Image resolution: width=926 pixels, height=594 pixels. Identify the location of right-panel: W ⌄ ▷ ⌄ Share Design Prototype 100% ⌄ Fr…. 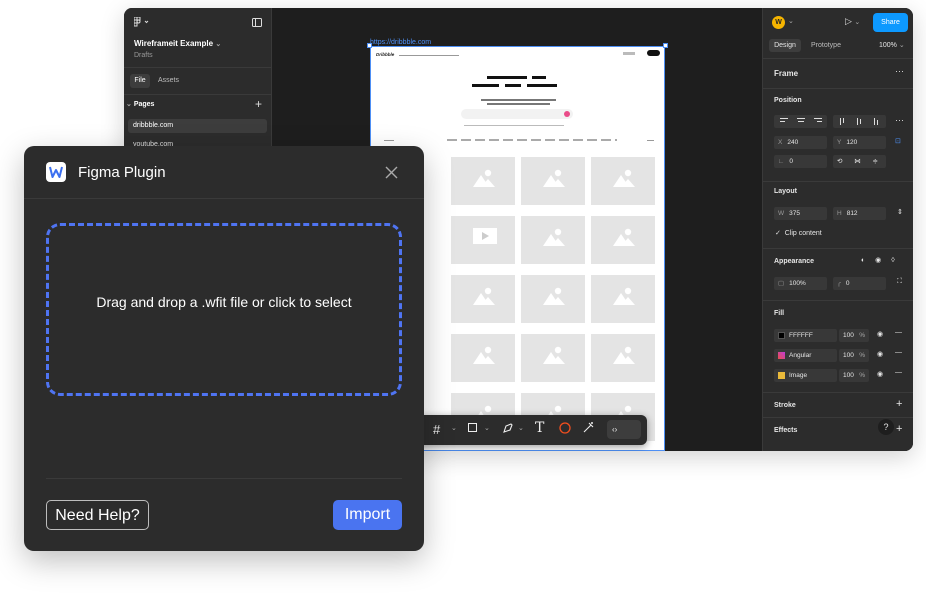
(837, 229).